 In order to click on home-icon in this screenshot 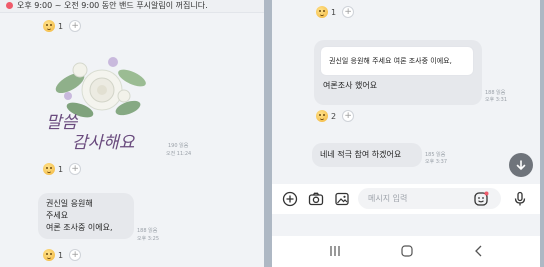, I will do `click(407, 251)`.